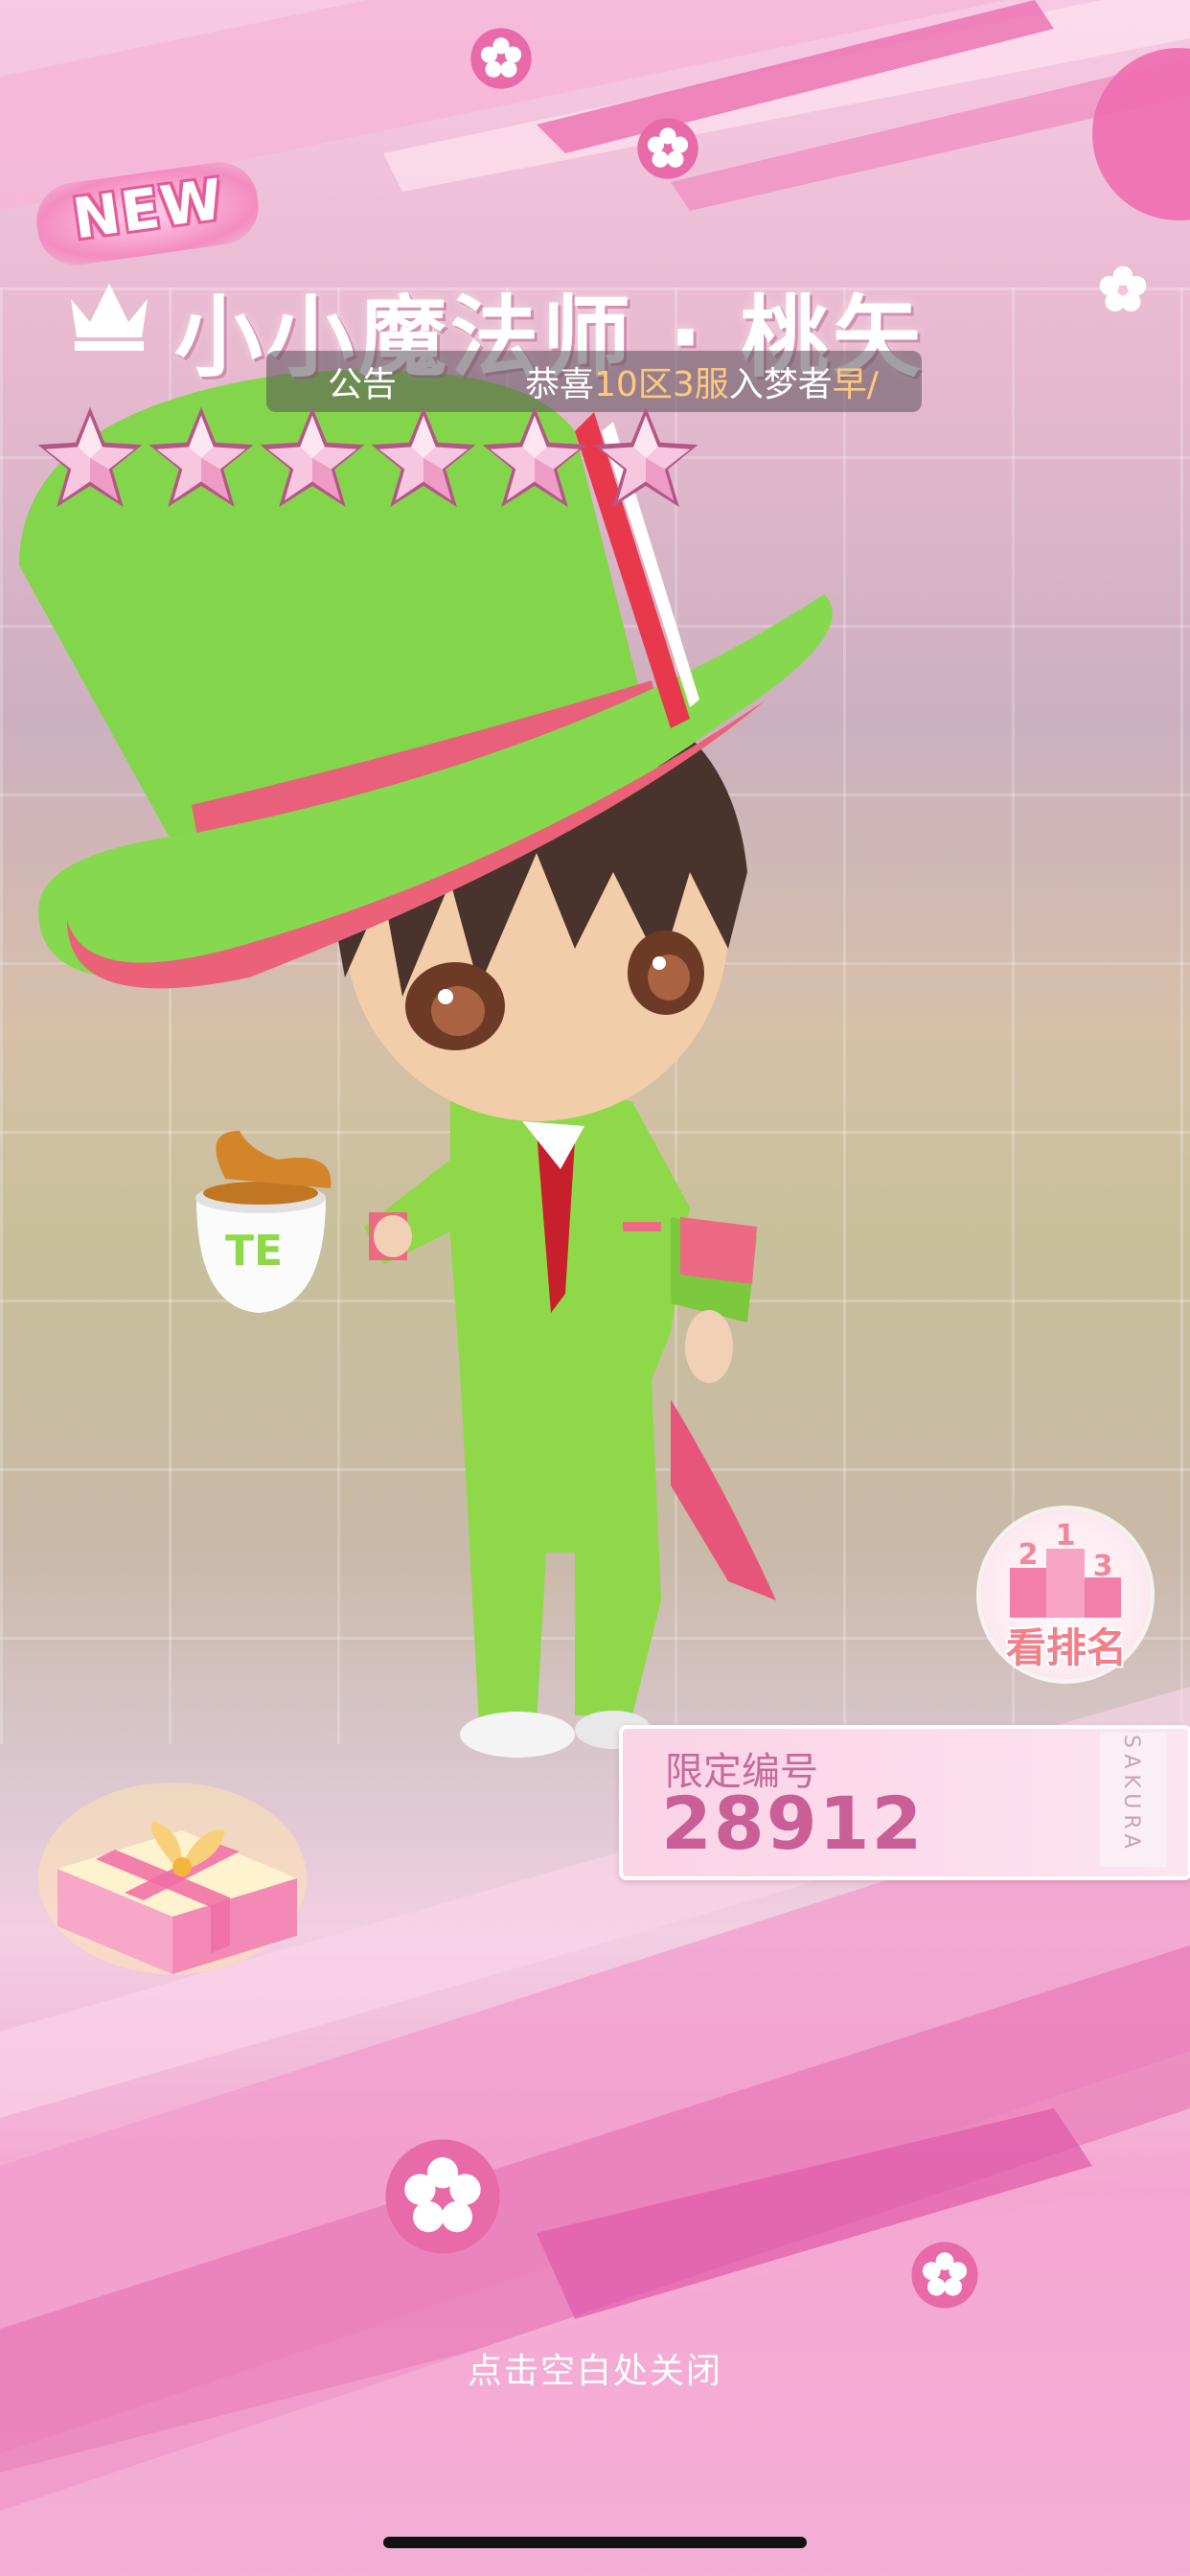 This screenshot has height=2576, width=1190. Describe the element at coordinates (595, 2542) in the screenshot. I see `home-indicator` at that location.